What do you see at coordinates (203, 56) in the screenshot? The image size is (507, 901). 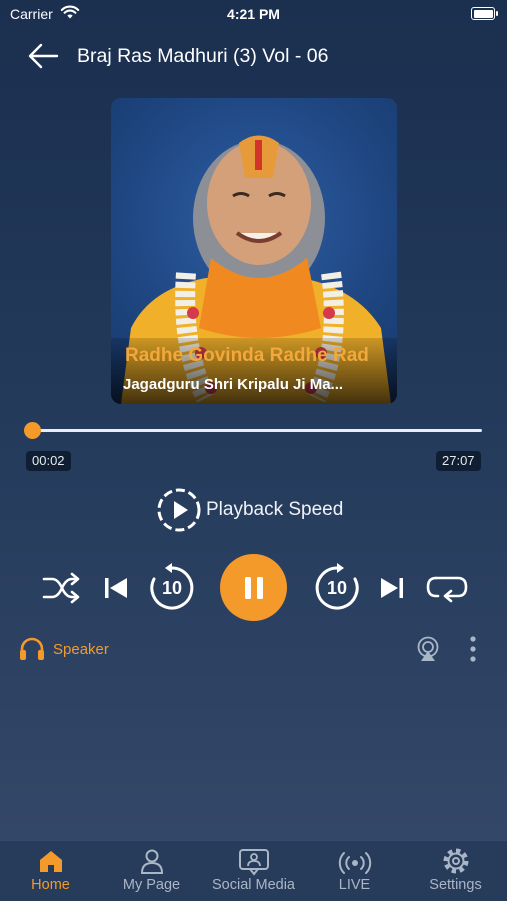 I see `page-title: Braj Ras Madhuri (3) Vol - 06` at bounding box center [203, 56].